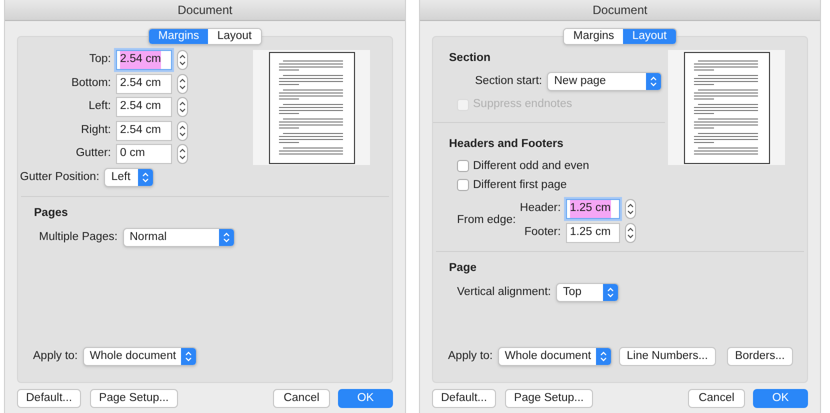 The width and height of the screenshot is (830, 413). I want to click on field-label: Left:, so click(99, 106).